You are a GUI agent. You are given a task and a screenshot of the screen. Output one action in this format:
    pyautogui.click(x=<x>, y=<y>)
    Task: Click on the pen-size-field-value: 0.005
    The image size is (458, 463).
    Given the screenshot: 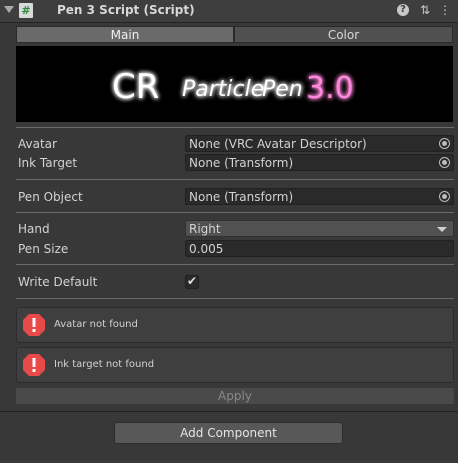 What is the action you would take?
    pyautogui.click(x=206, y=249)
    